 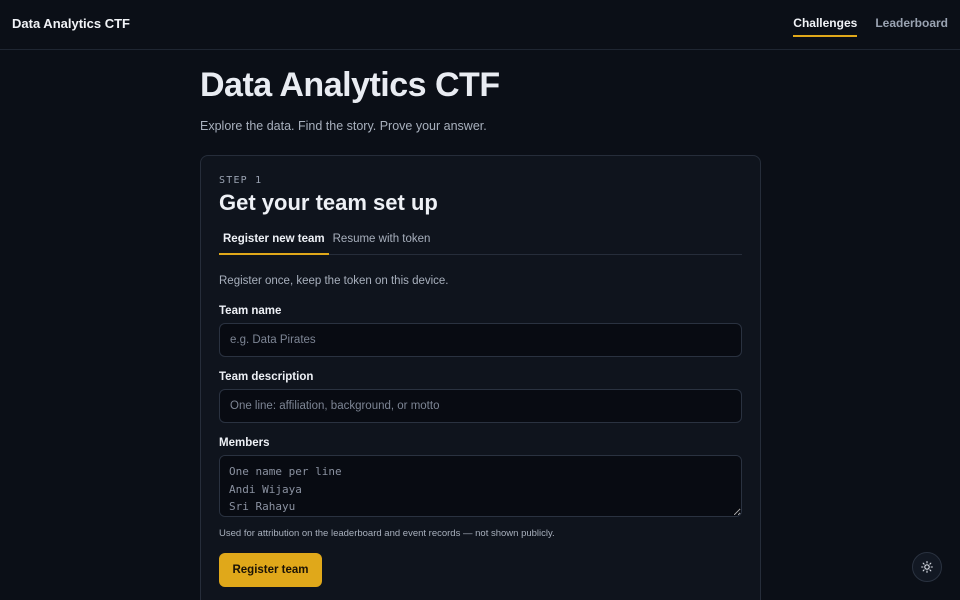 What do you see at coordinates (480, 242) in the screenshot?
I see `setup-tabs: Register new team Resume with token` at bounding box center [480, 242].